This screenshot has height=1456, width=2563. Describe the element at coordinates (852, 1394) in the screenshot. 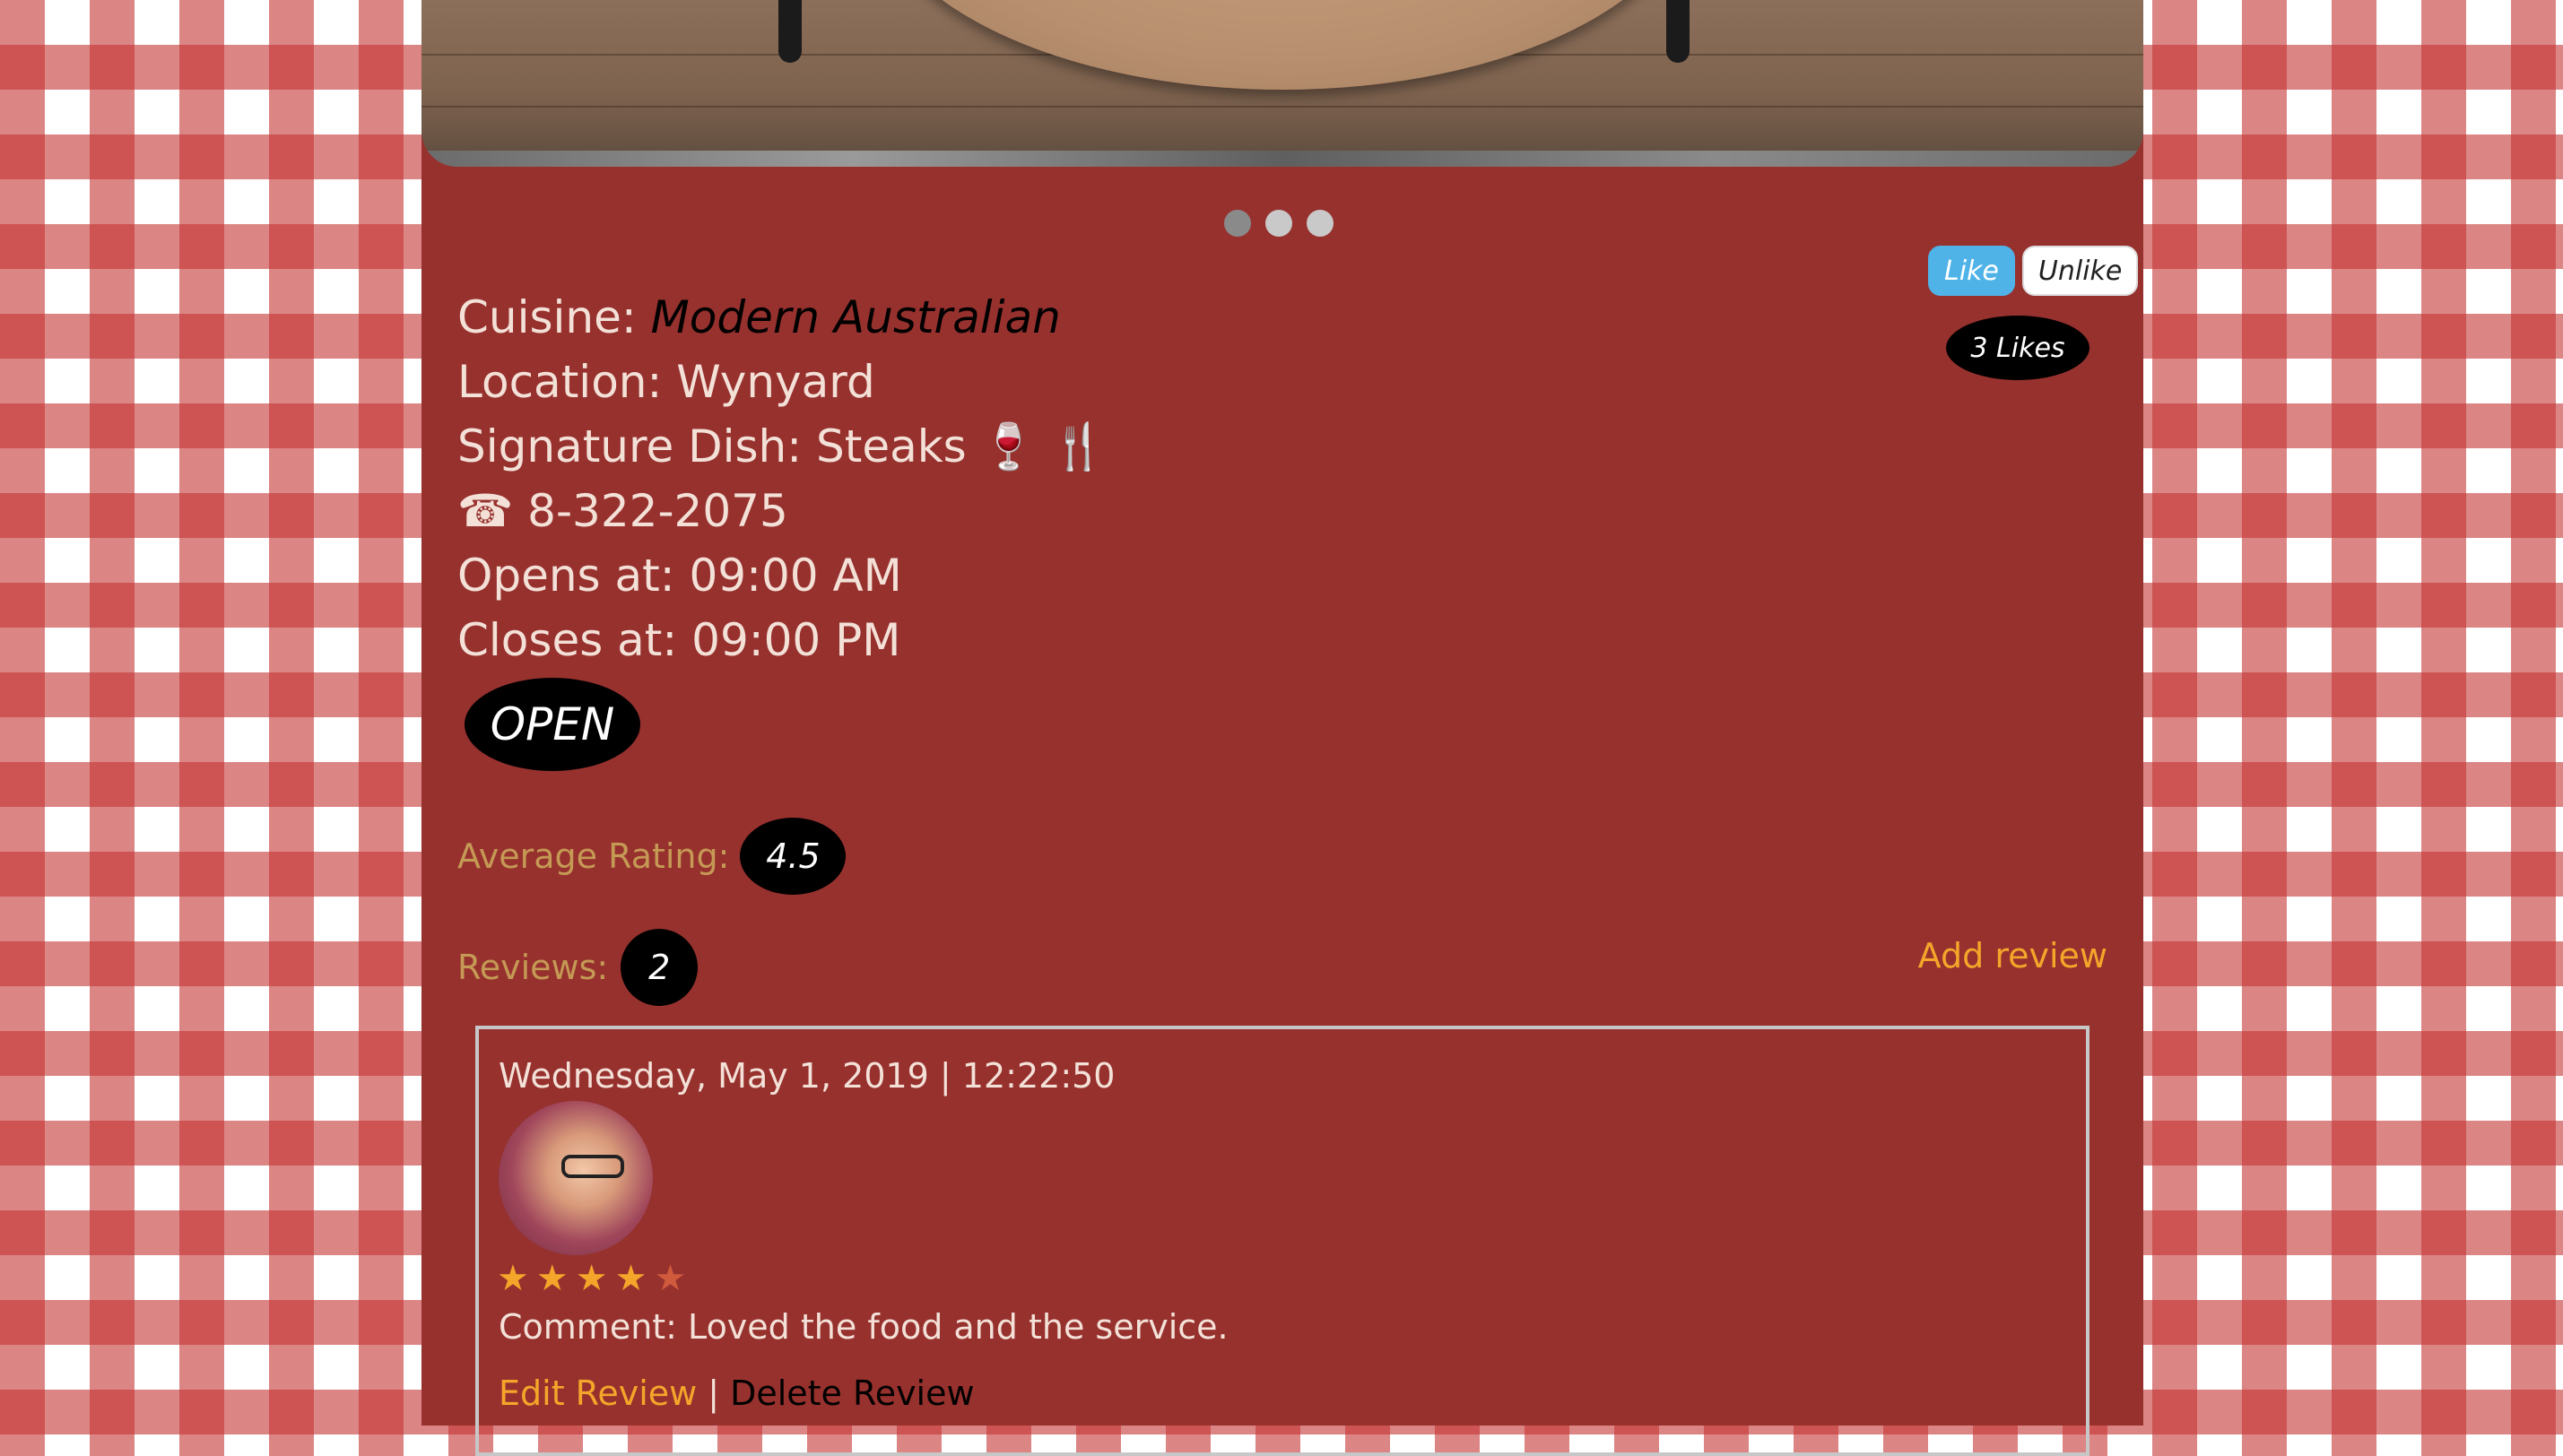

I see `delete-review-link: Delete Review` at that location.